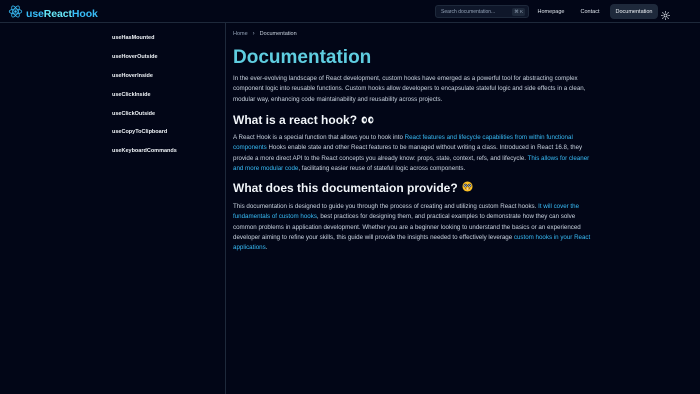 The width and height of the screenshot is (700, 394). I want to click on logo-text: useReactHook, so click(62, 14).